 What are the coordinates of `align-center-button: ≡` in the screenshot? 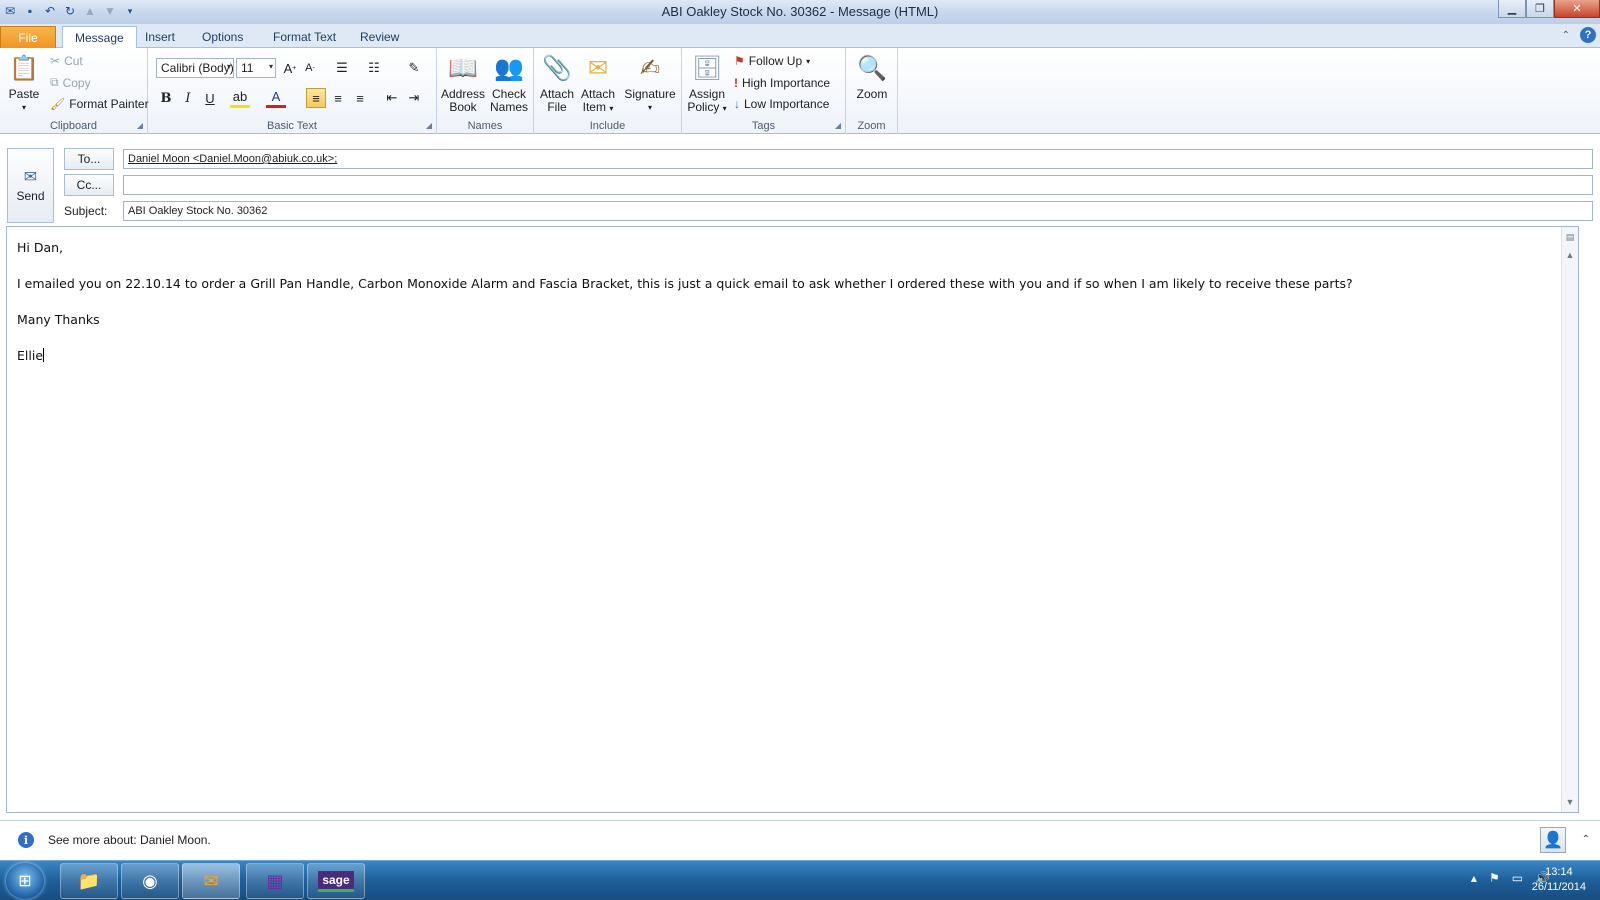 It's located at (338, 98).